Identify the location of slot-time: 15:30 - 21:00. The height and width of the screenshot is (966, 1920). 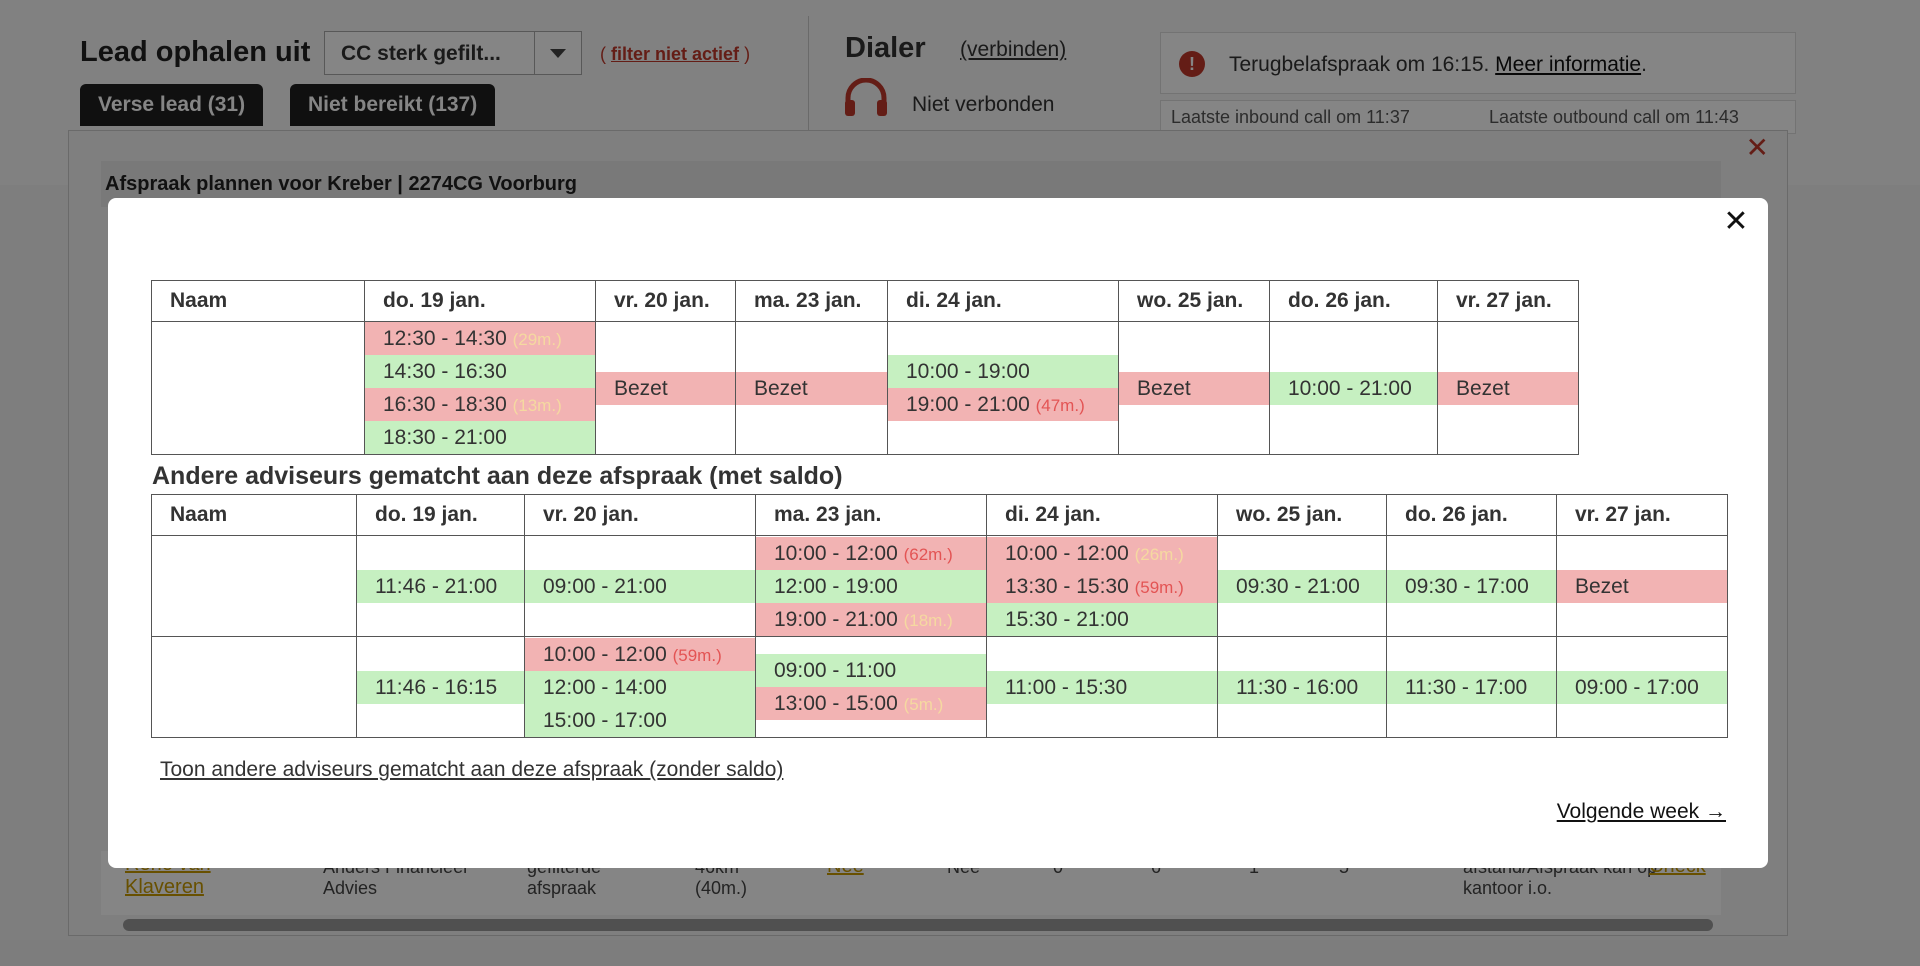
(1067, 619).